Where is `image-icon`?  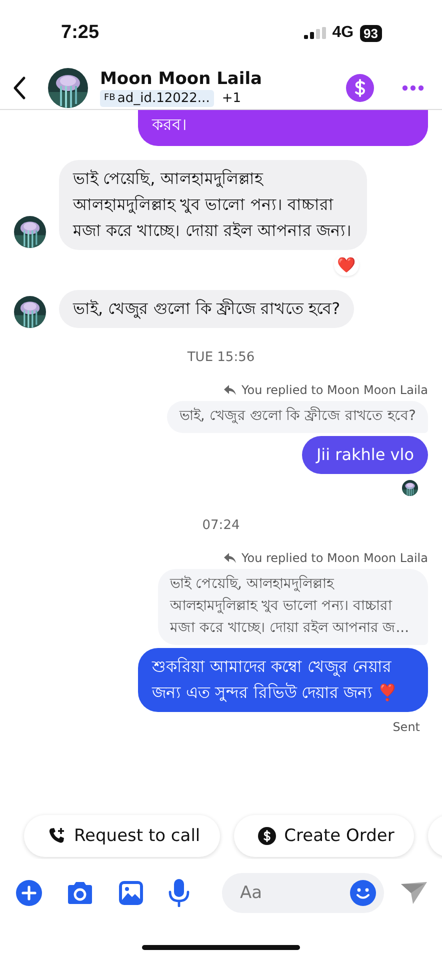
image-icon is located at coordinates (131, 893).